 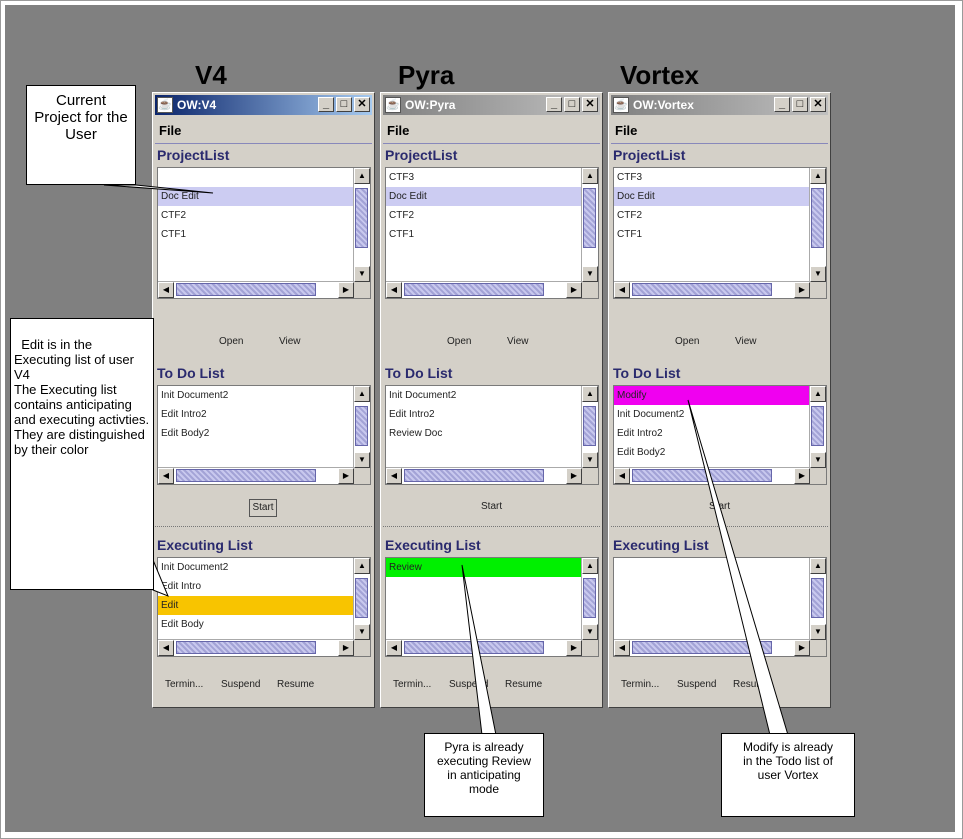 What do you see at coordinates (344, 104) in the screenshot?
I see `maximize-icon: □` at bounding box center [344, 104].